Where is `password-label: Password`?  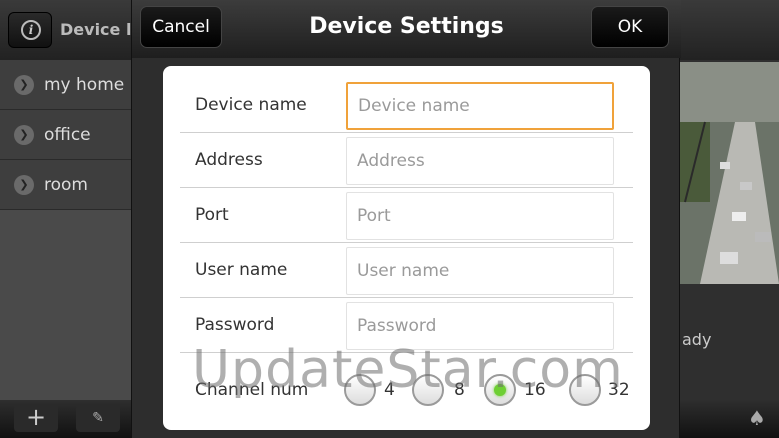 password-label: Password is located at coordinates (235, 325).